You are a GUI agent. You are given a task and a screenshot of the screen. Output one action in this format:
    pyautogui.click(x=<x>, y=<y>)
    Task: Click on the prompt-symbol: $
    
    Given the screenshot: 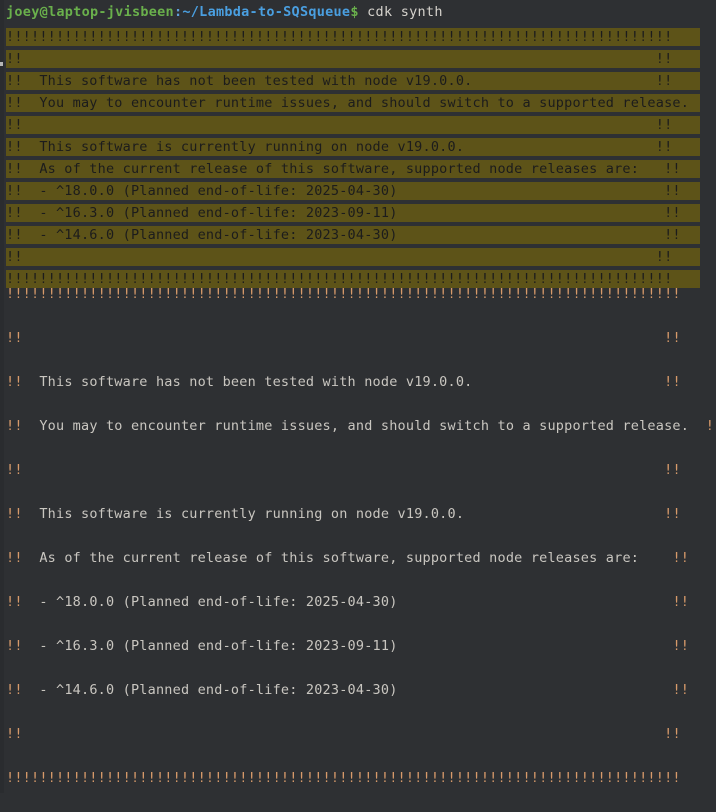 What is the action you would take?
    pyautogui.click(x=354, y=12)
    